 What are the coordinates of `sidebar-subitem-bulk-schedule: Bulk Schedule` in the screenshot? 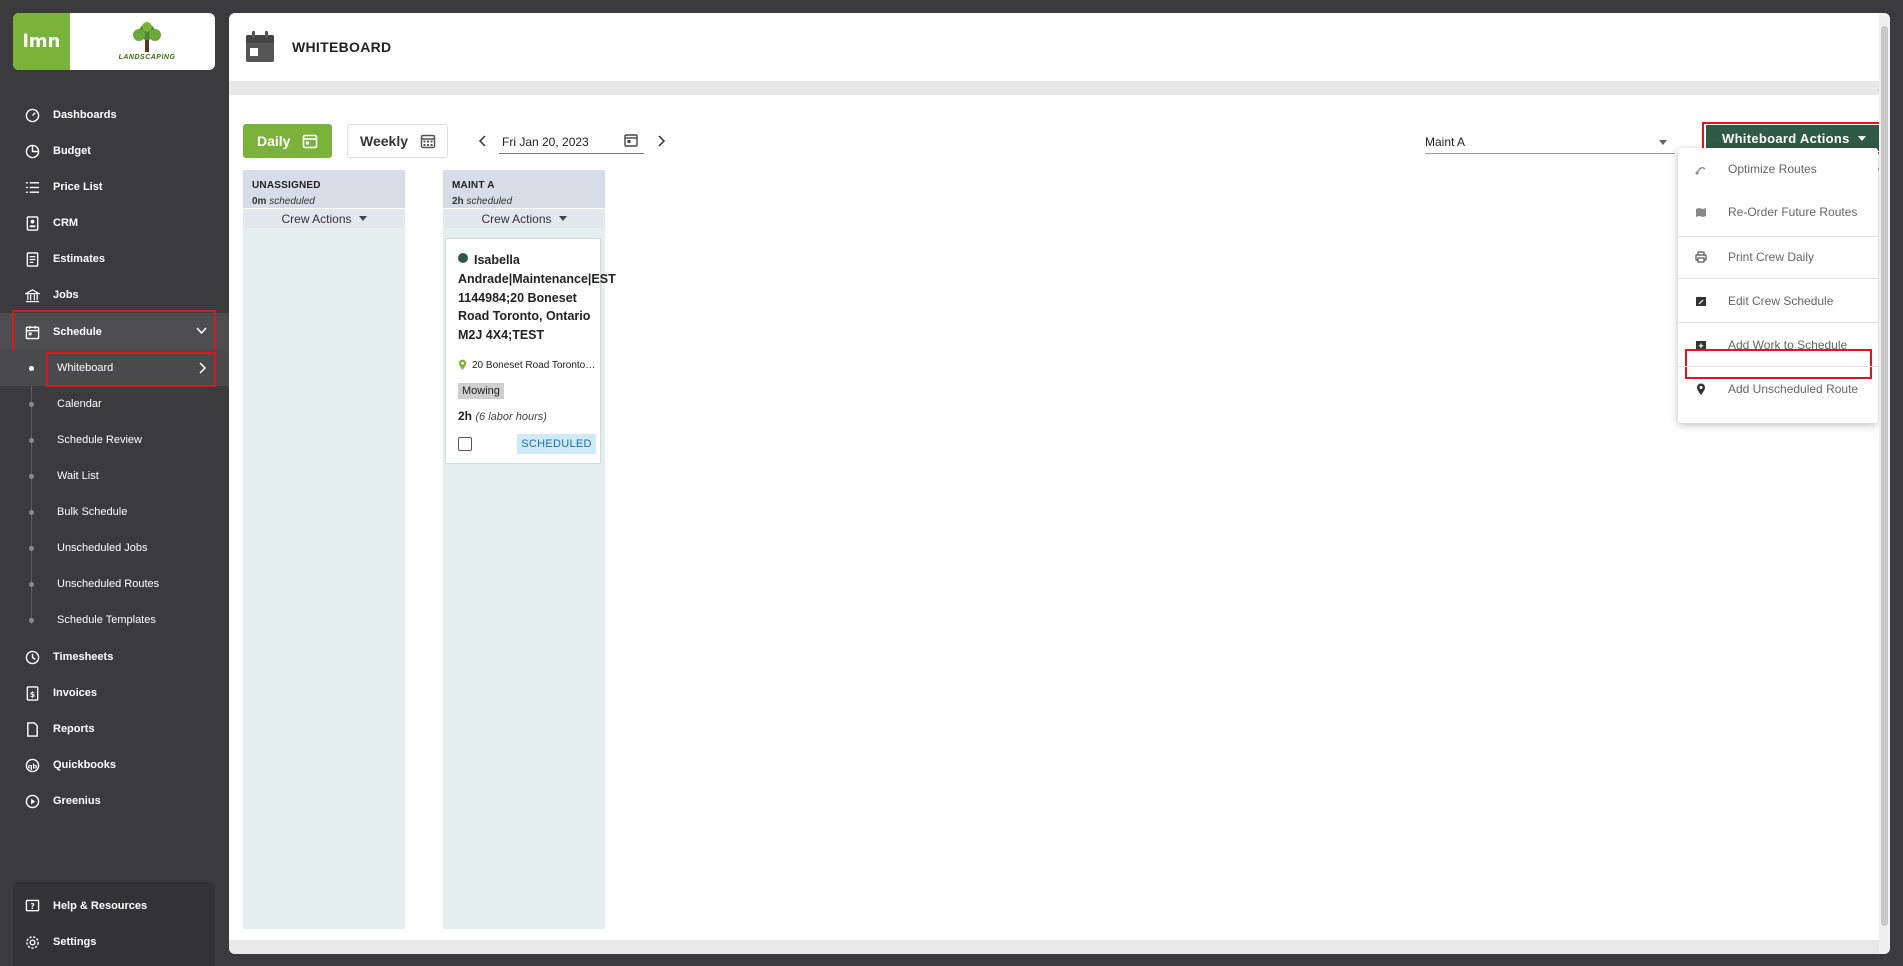 It's located at (114, 512).